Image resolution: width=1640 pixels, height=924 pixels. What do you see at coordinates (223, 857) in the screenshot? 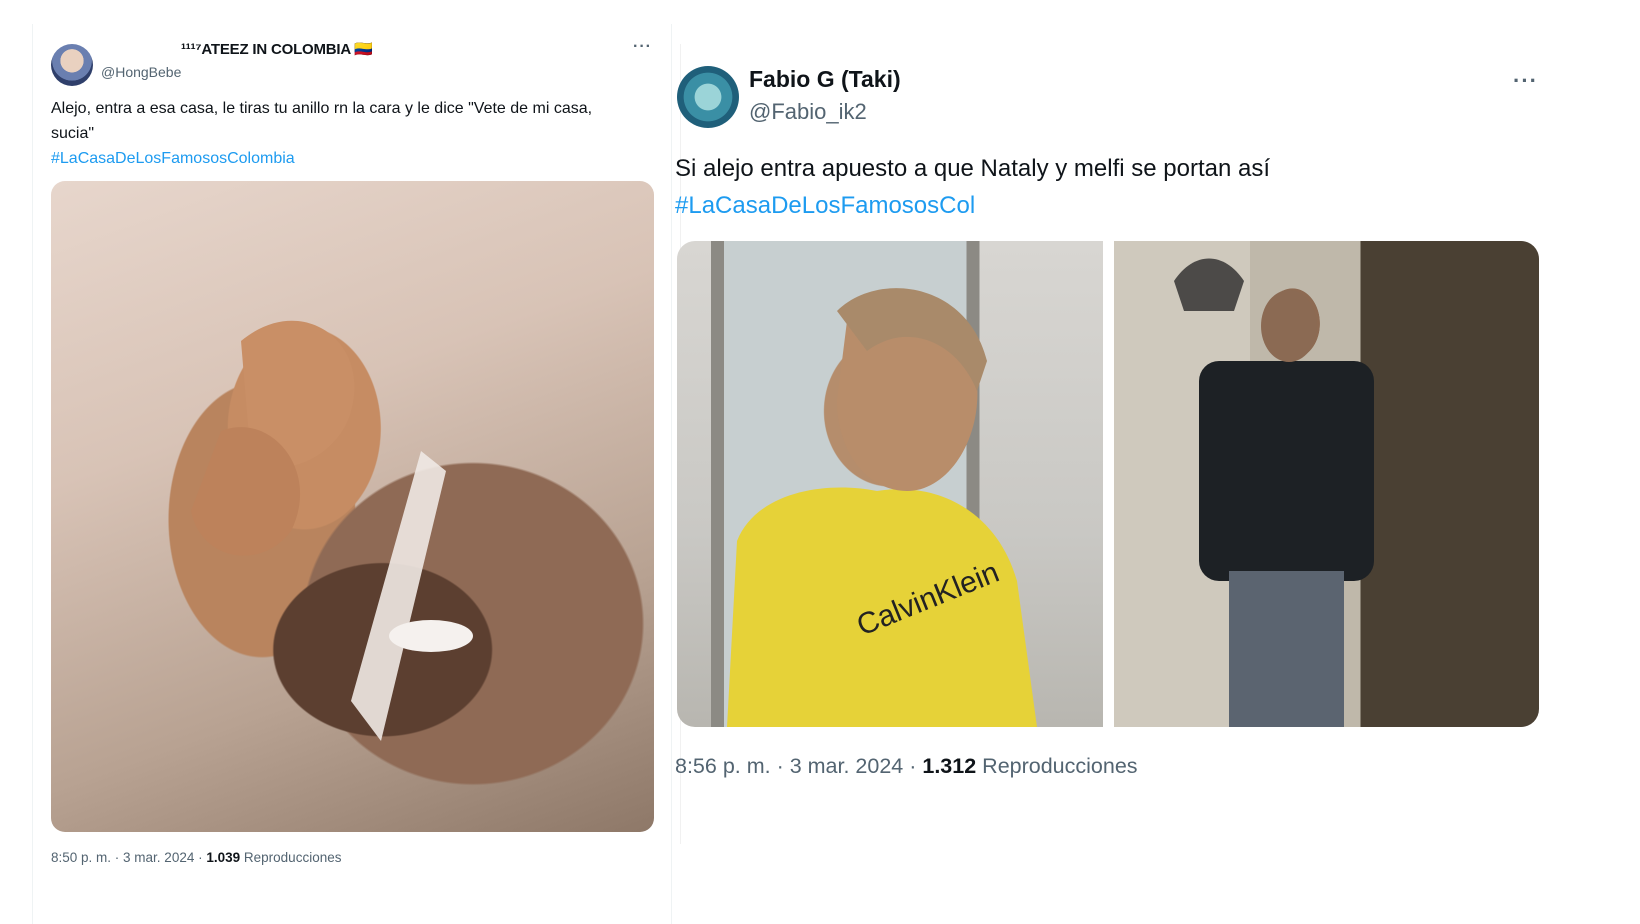
I see `view-count: 1.039` at bounding box center [223, 857].